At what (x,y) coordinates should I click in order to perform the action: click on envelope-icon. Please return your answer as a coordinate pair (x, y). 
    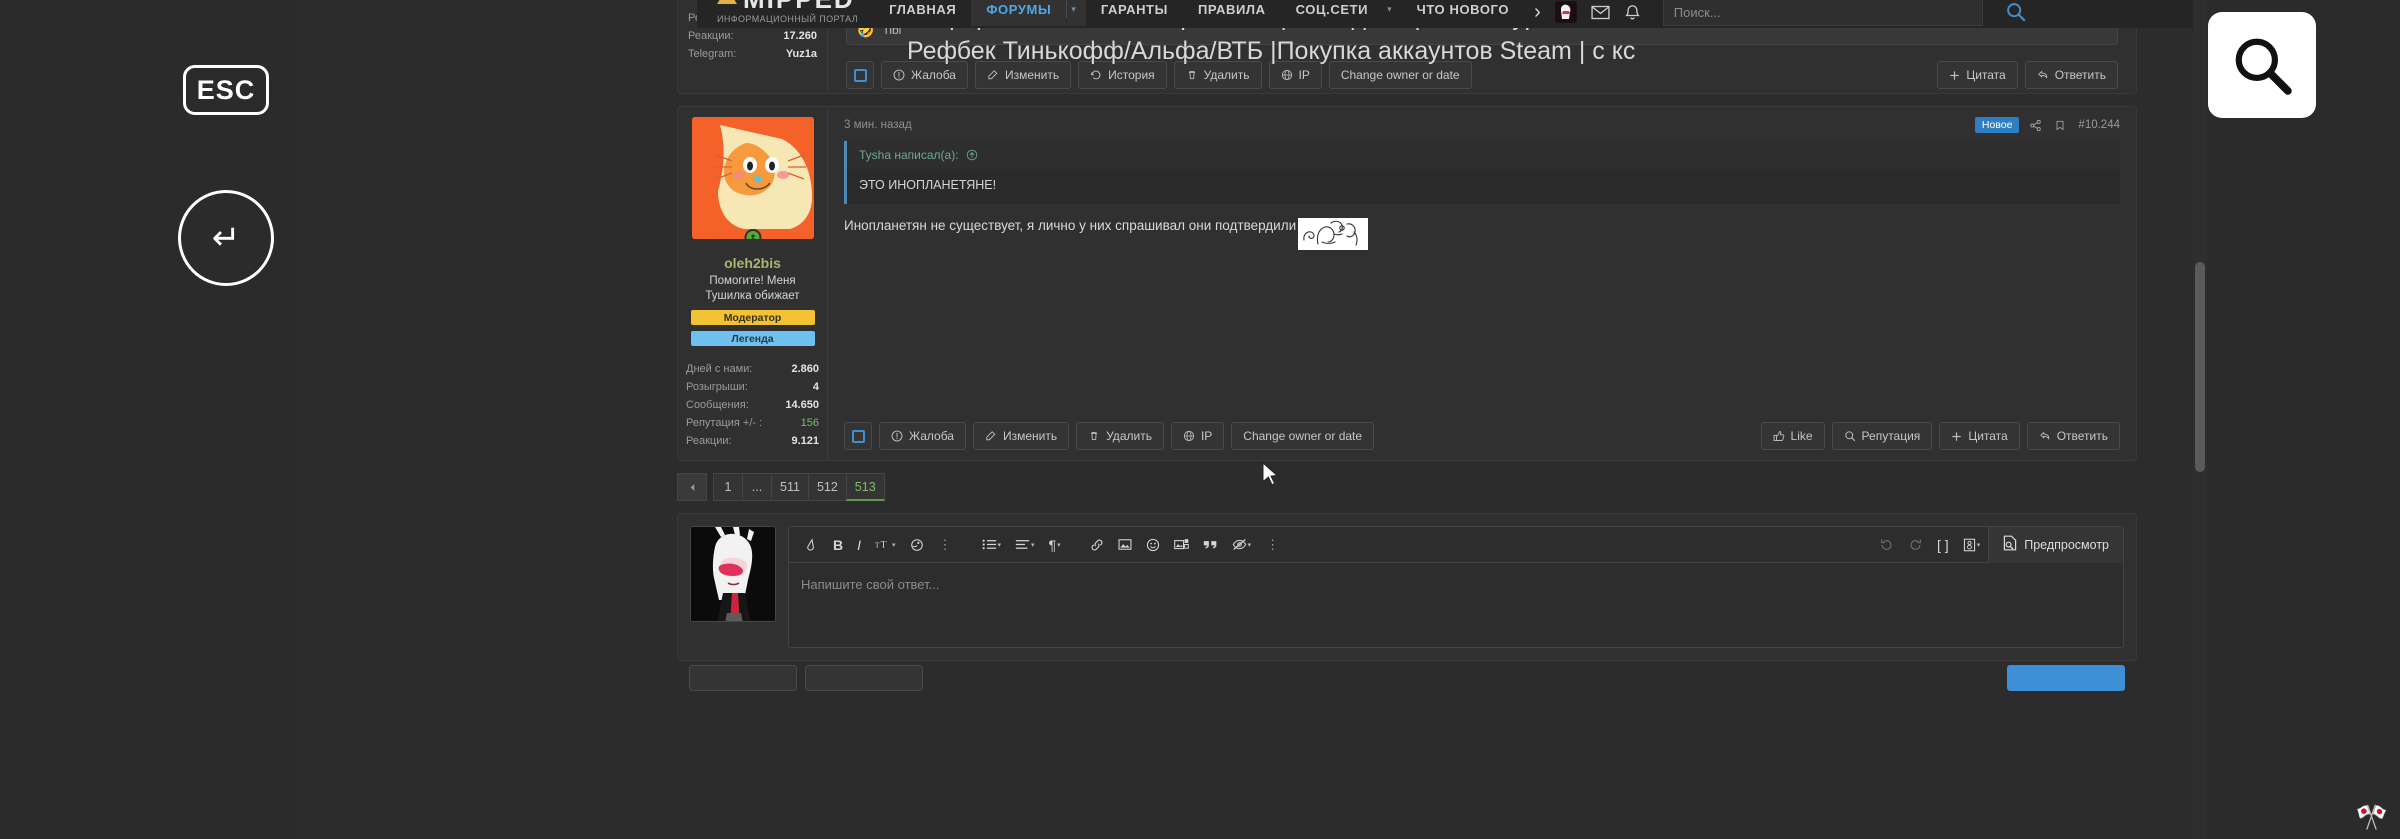
    Looking at the image, I should click on (1600, 12).